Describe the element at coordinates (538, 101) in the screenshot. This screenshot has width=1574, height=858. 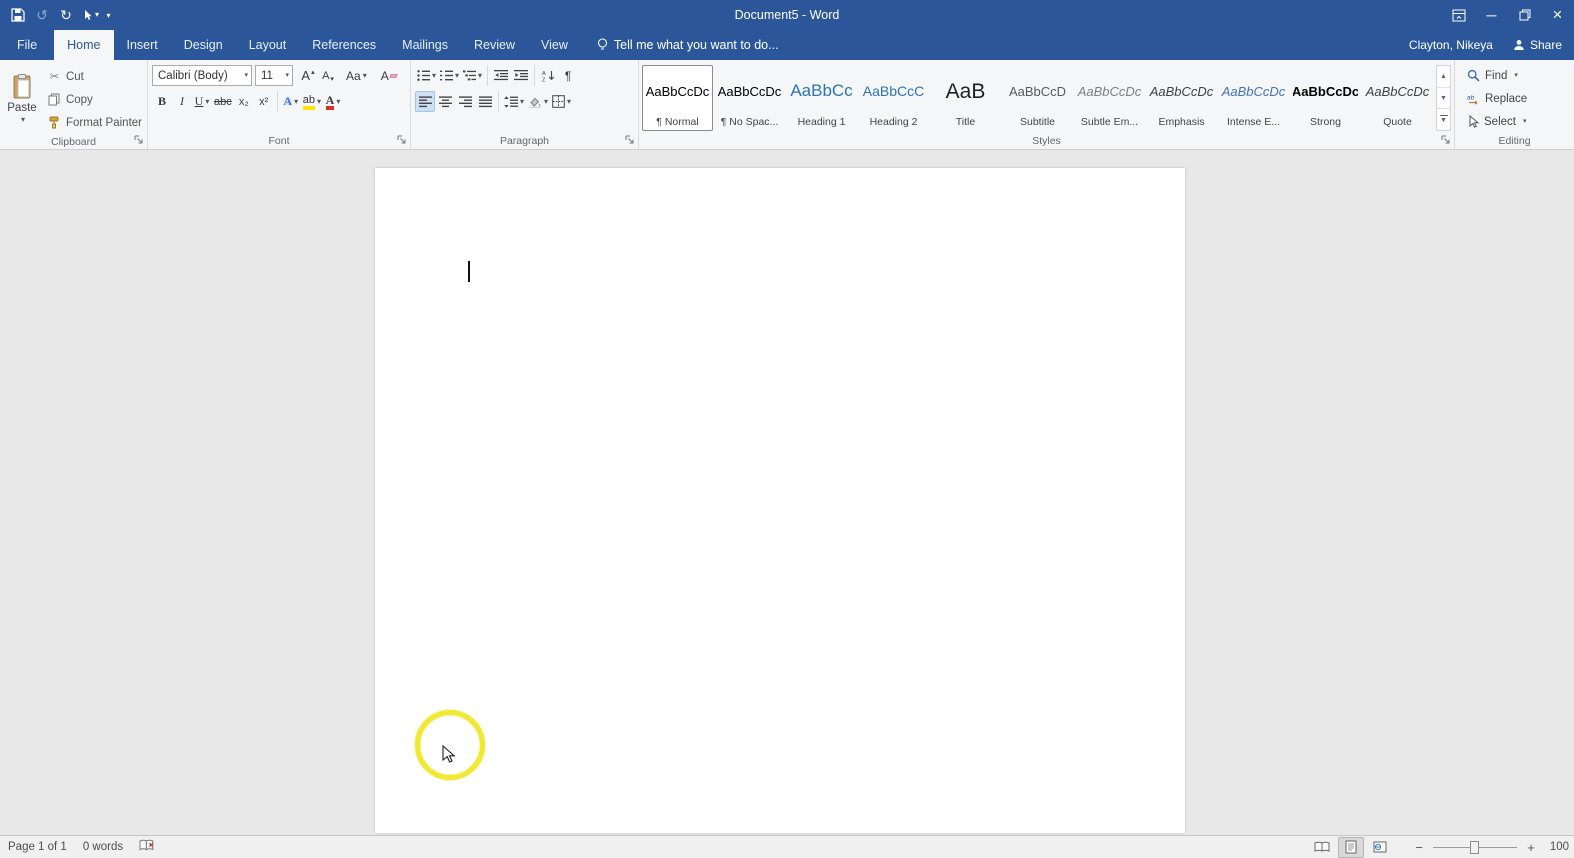
I see `shading-button: ▾` at that location.